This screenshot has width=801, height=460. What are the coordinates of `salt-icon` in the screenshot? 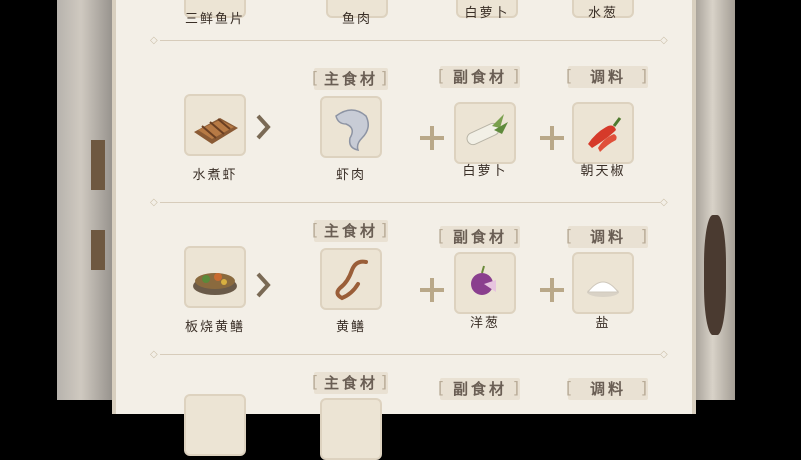 It's located at (603, 289).